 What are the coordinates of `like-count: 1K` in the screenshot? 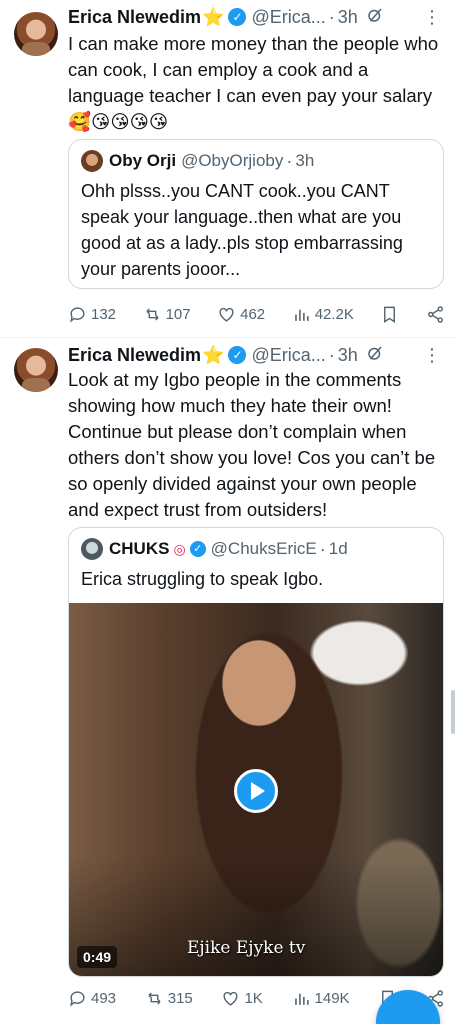 It's located at (253, 998).